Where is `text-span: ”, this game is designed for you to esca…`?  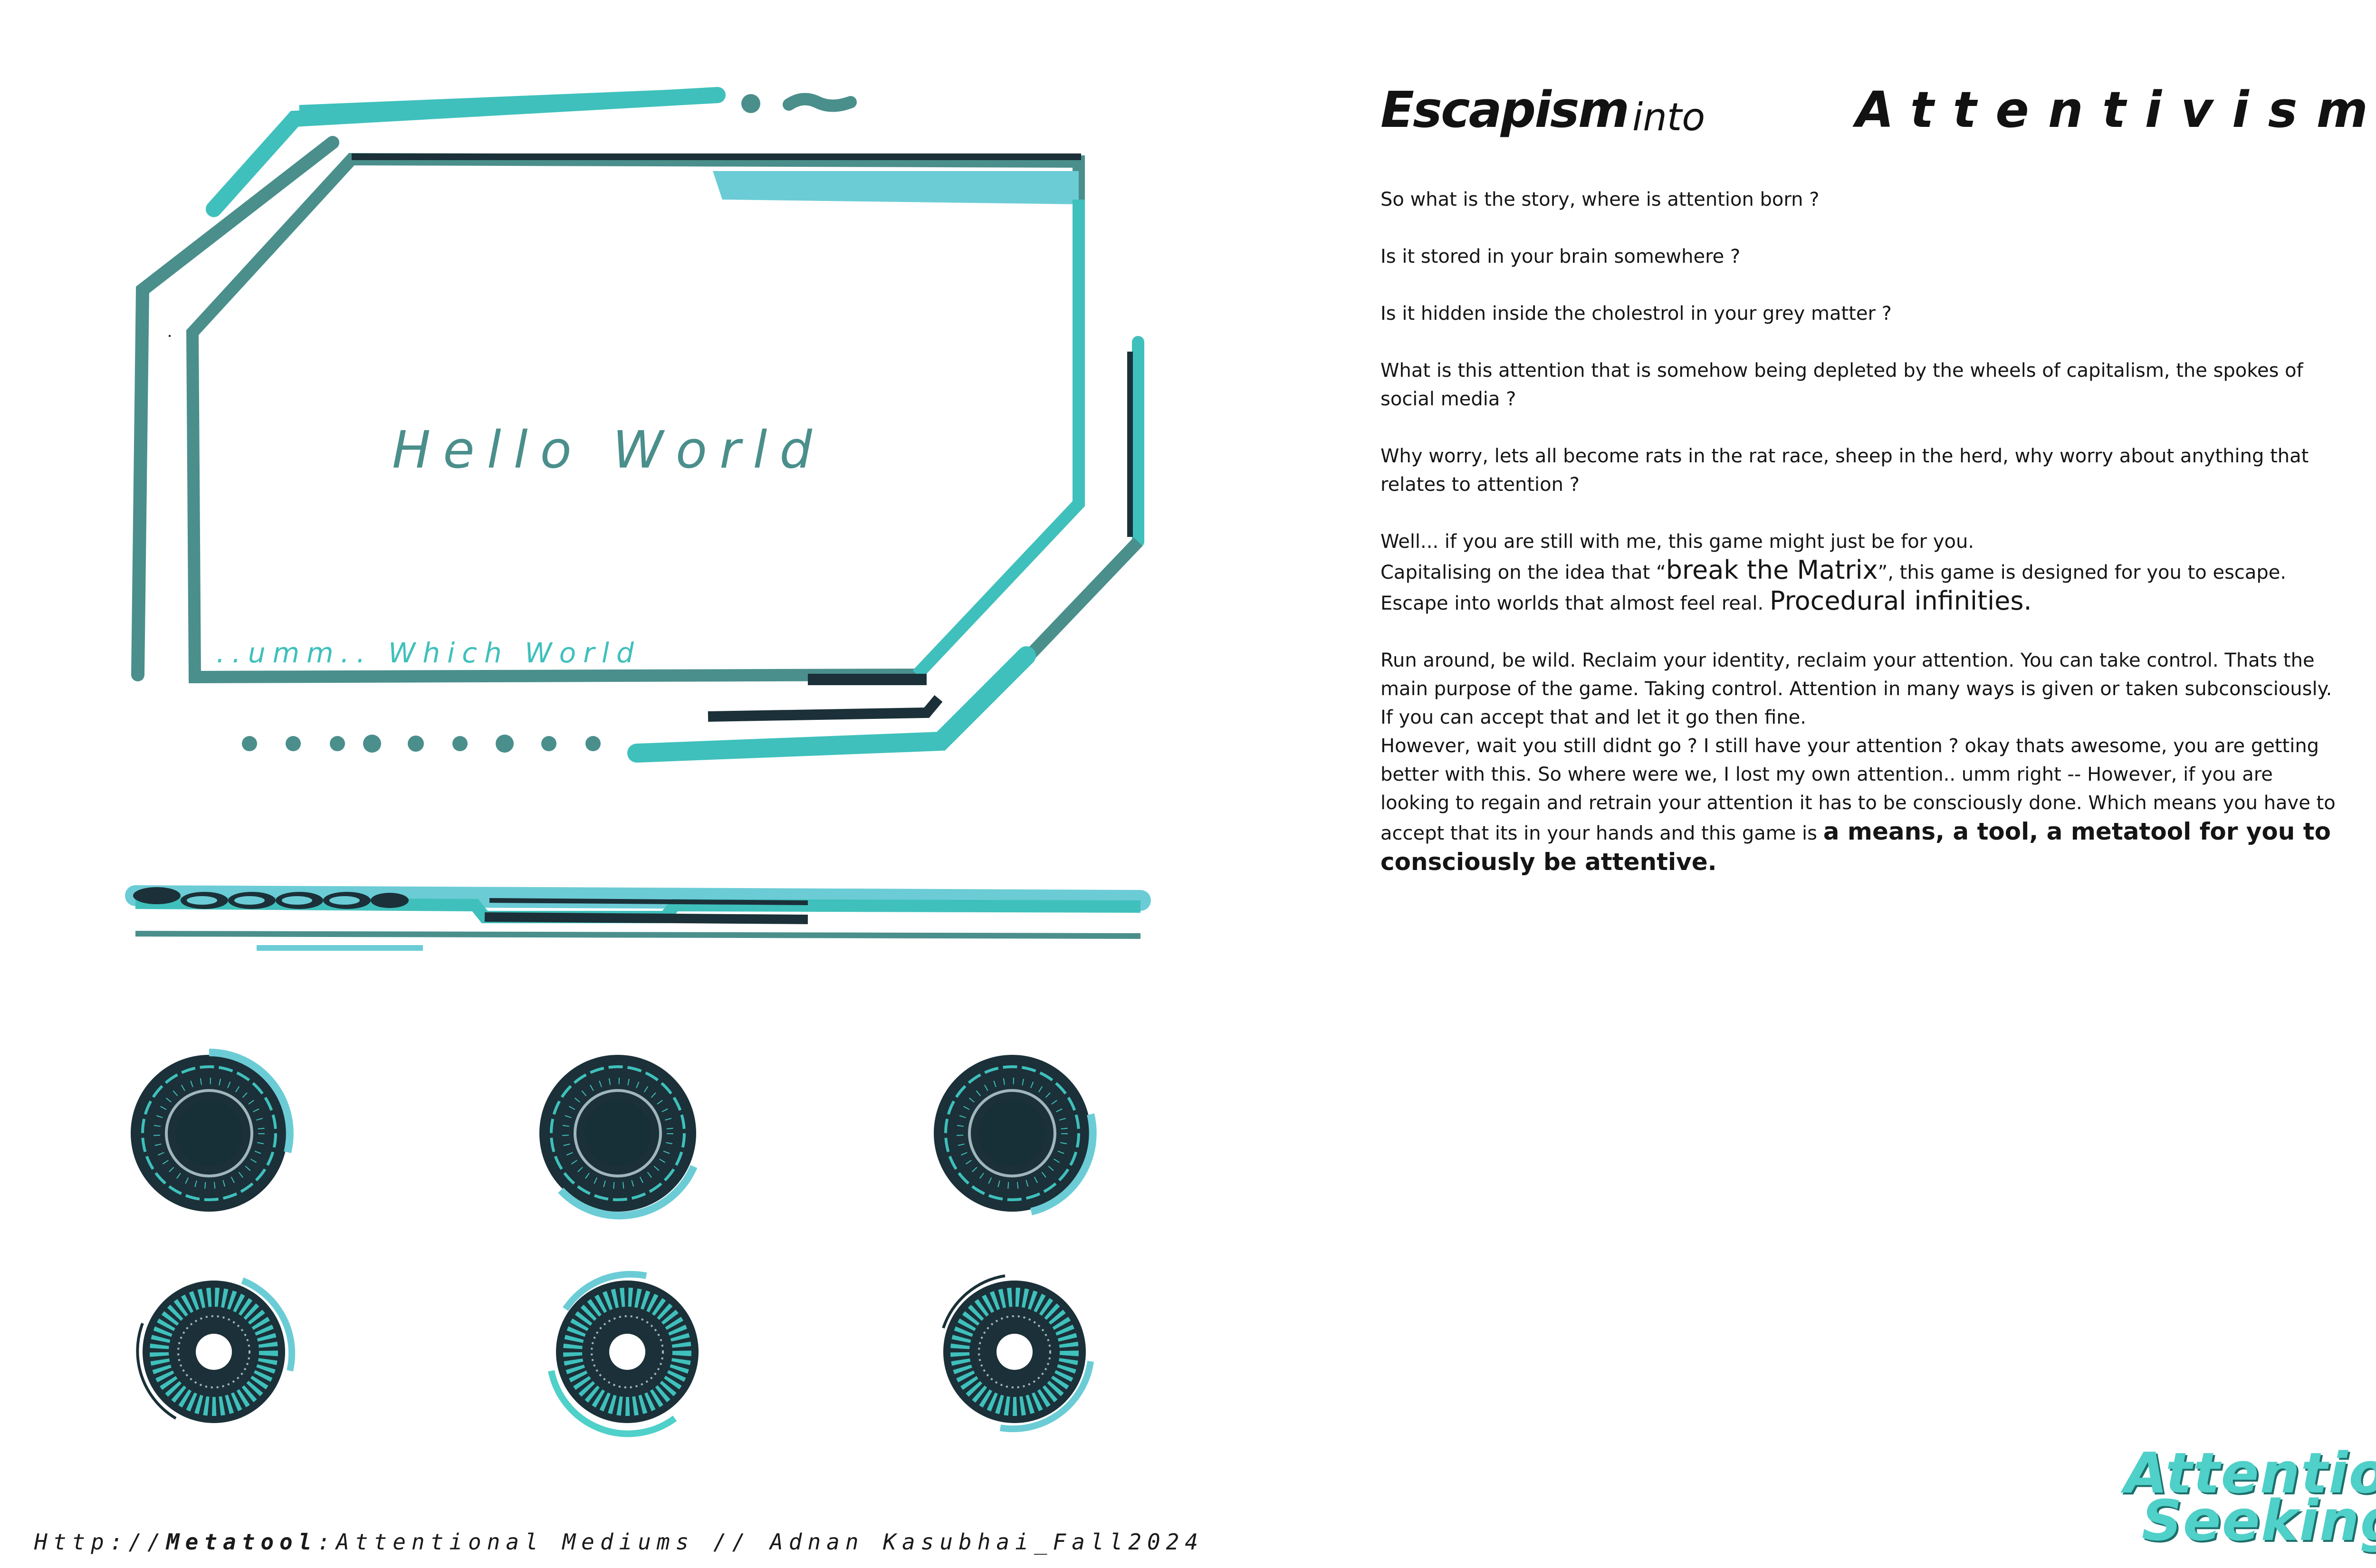
text-span: ”, this game is designed for you to esca… is located at coordinates (2082, 572).